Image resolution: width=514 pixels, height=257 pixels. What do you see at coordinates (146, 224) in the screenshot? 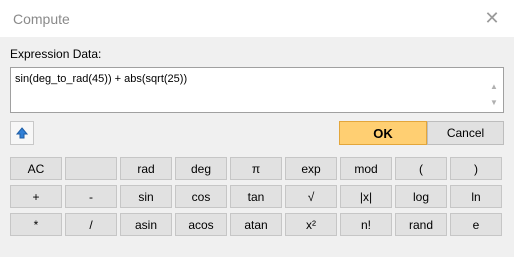
I see `key-asin: asin` at bounding box center [146, 224].